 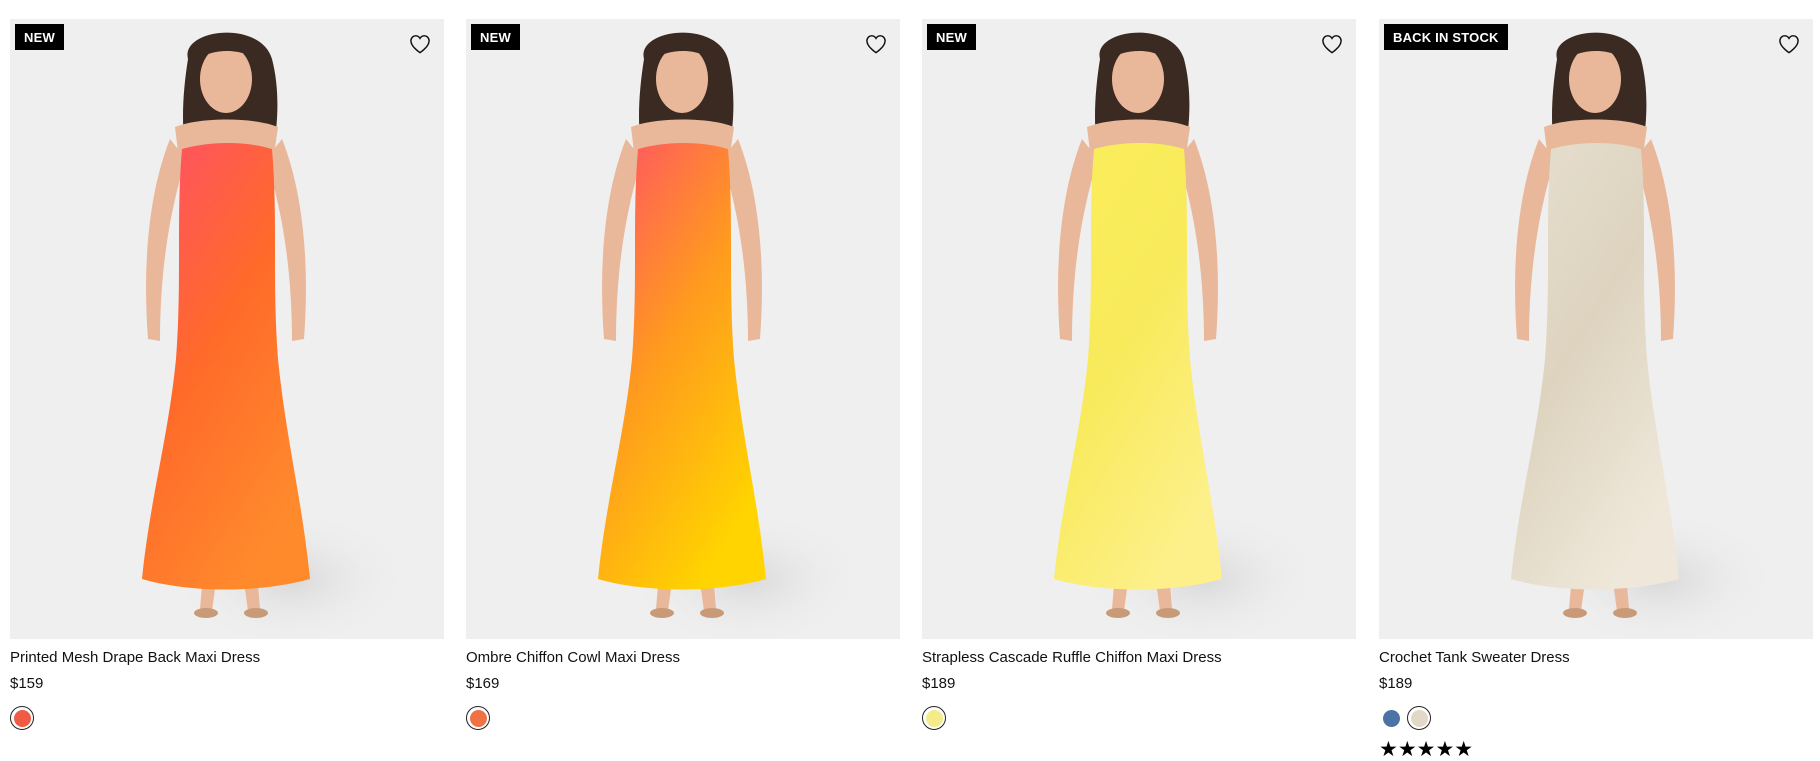 I want to click on product-name: Ombre Chiffon Cowl Maxi Dress, so click(x=683, y=658).